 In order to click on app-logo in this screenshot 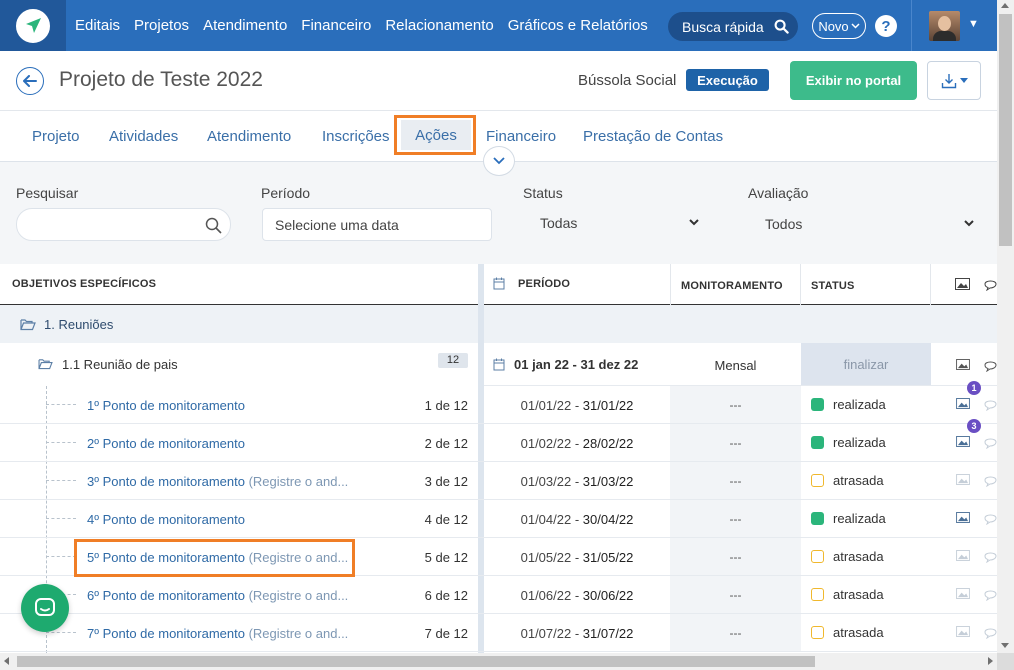, I will do `click(33, 25)`.